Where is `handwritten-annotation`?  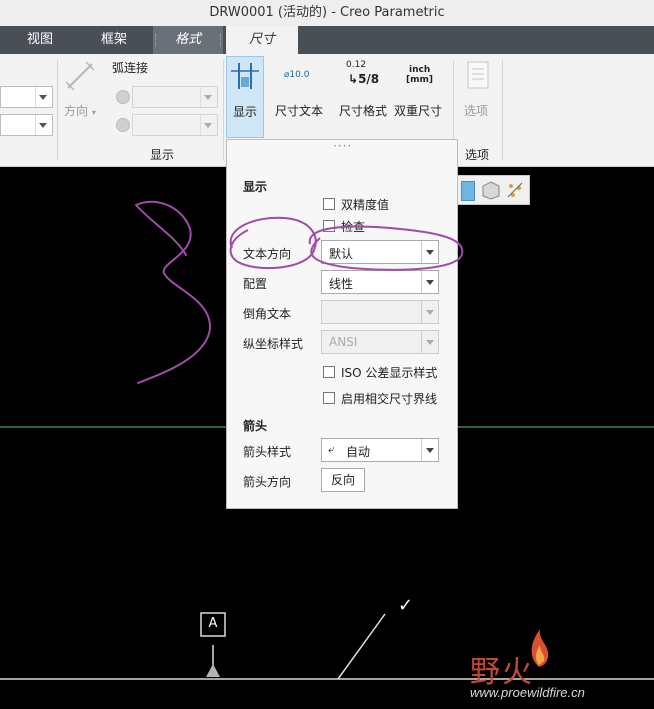 handwritten-annotation is located at coordinates (173, 292).